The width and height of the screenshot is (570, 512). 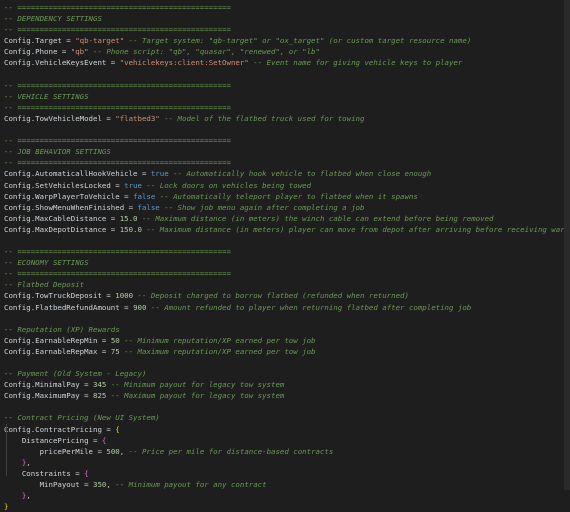 What do you see at coordinates (287, 329) in the screenshot?
I see `code-line: -- Reputation (XP) Rewards` at bounding box center [287, 329].